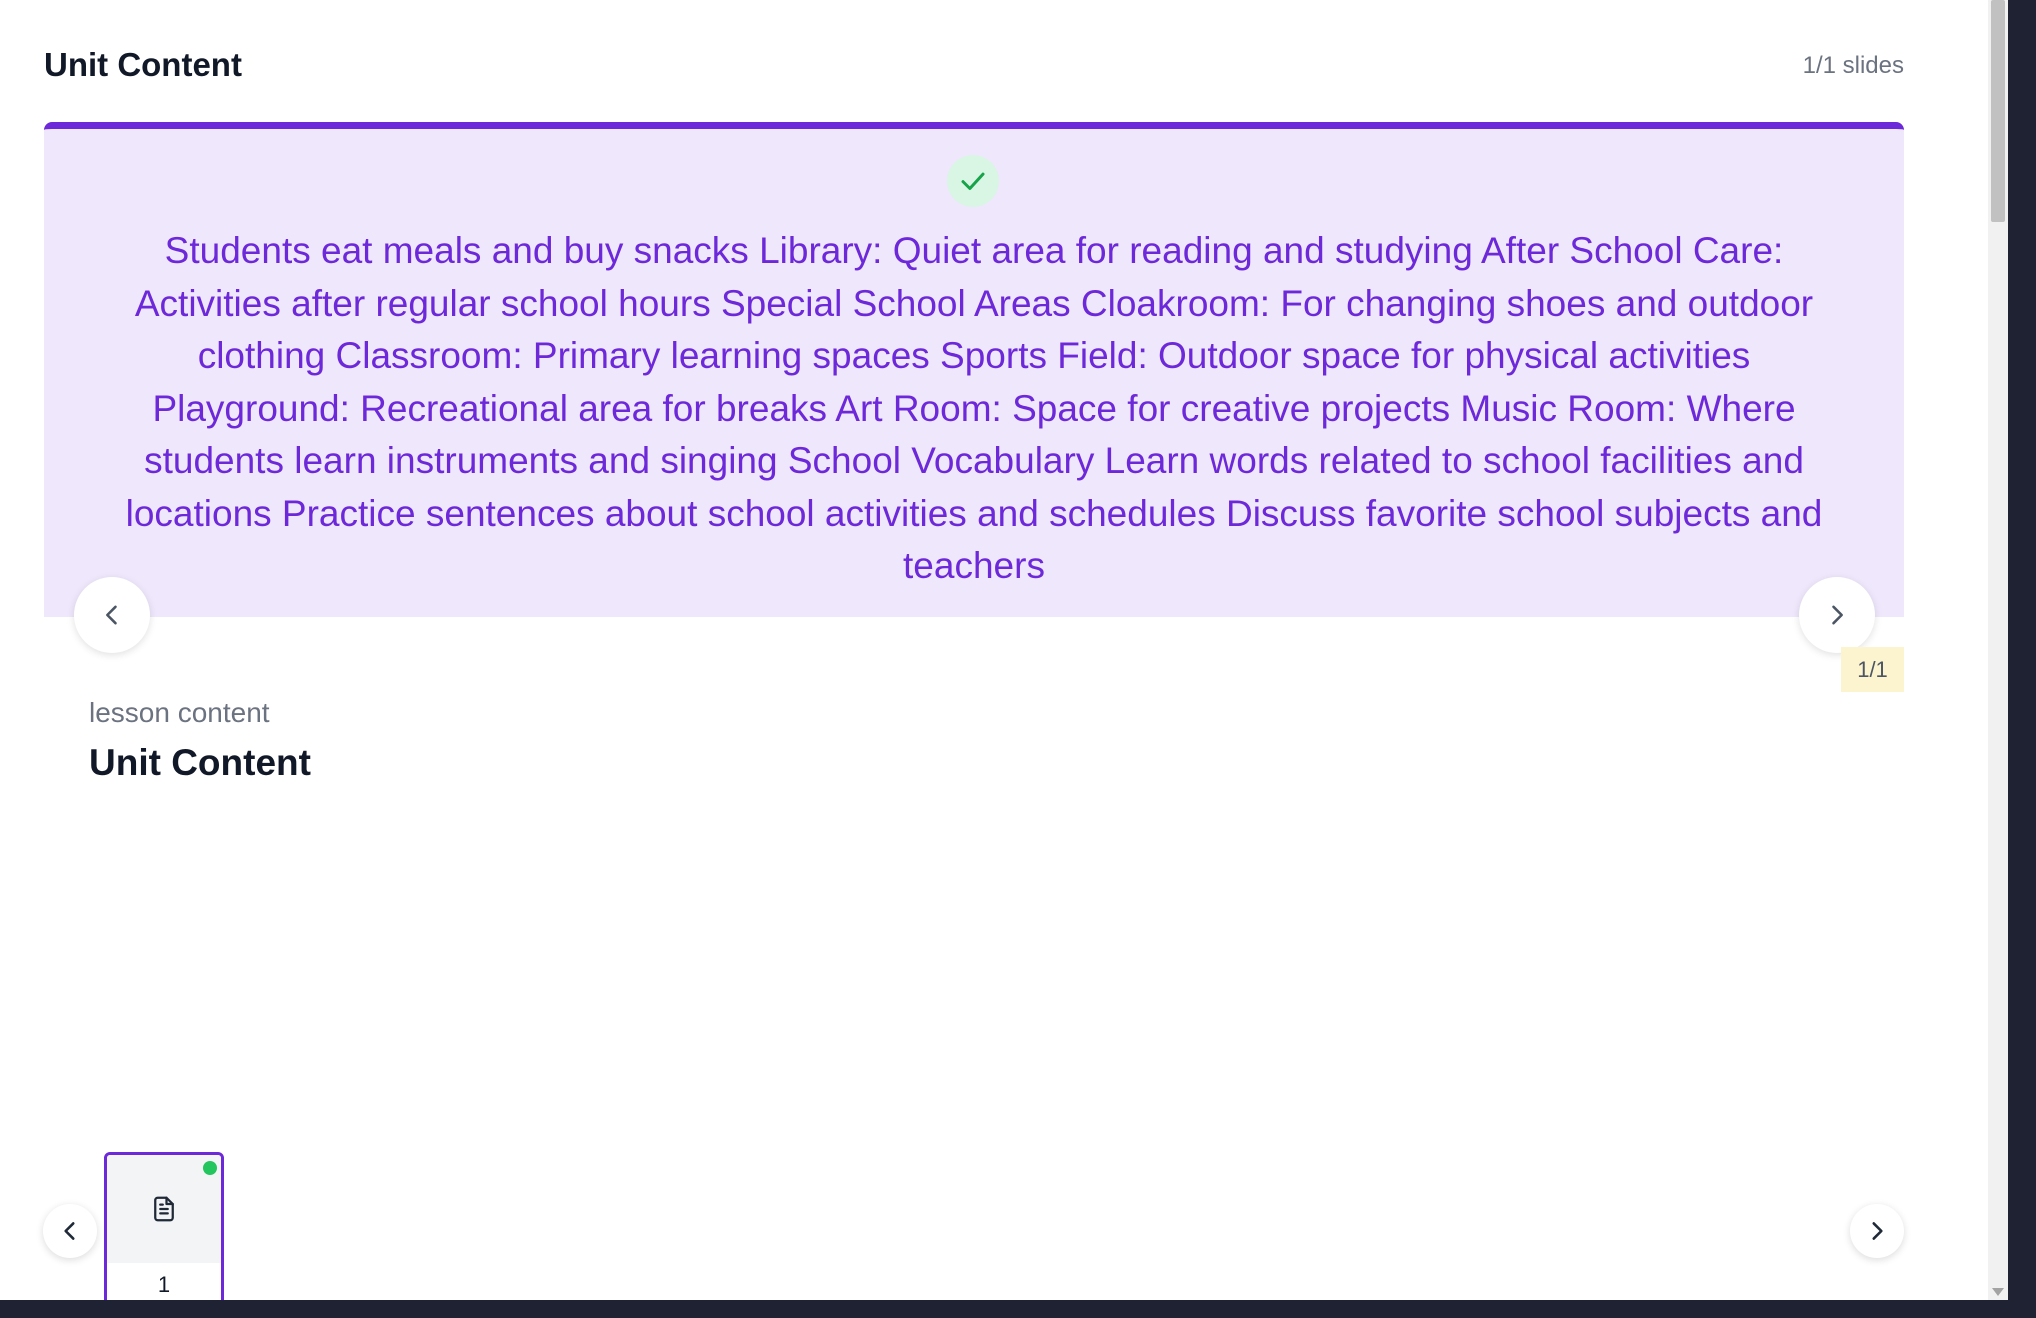 This screenshot has height=1318, width=2036. What do you see at coordinates (1998, 650) in the screenshot?
I see `vertical-scrollbar` at bounding box center [1998, 650].